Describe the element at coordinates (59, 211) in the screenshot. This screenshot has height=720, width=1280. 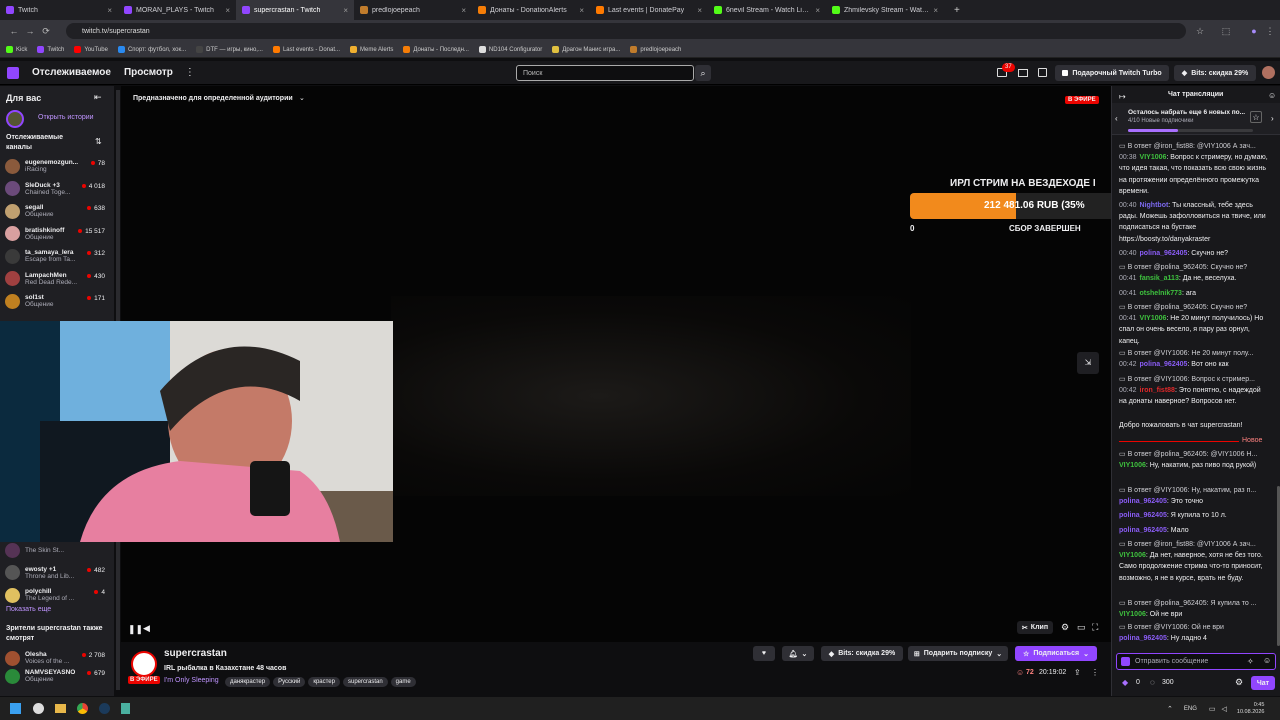
I see `sidebar-channel: segall Общение 638` at that location.